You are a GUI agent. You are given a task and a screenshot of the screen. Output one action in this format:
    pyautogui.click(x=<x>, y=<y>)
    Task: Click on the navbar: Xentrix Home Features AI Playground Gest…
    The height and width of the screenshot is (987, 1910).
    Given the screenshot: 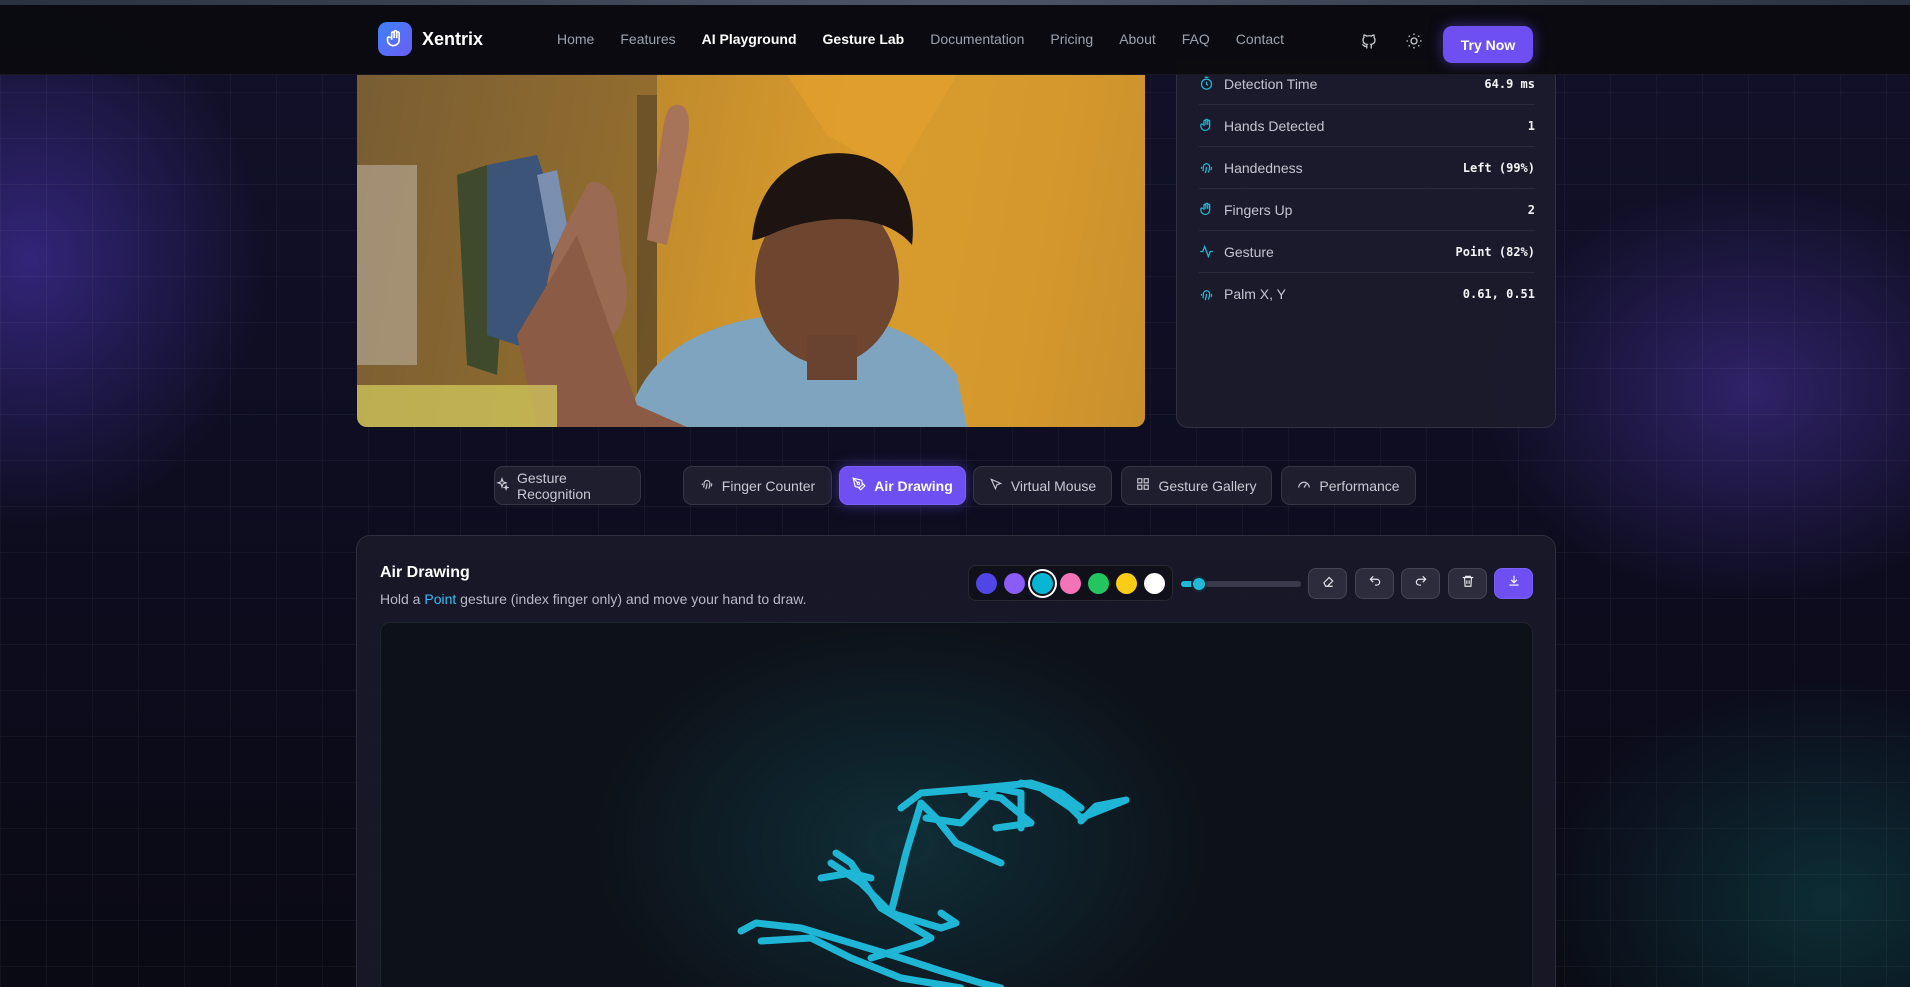 What is the action you would take?
    pyautogui.click(x=955, y=40)
    